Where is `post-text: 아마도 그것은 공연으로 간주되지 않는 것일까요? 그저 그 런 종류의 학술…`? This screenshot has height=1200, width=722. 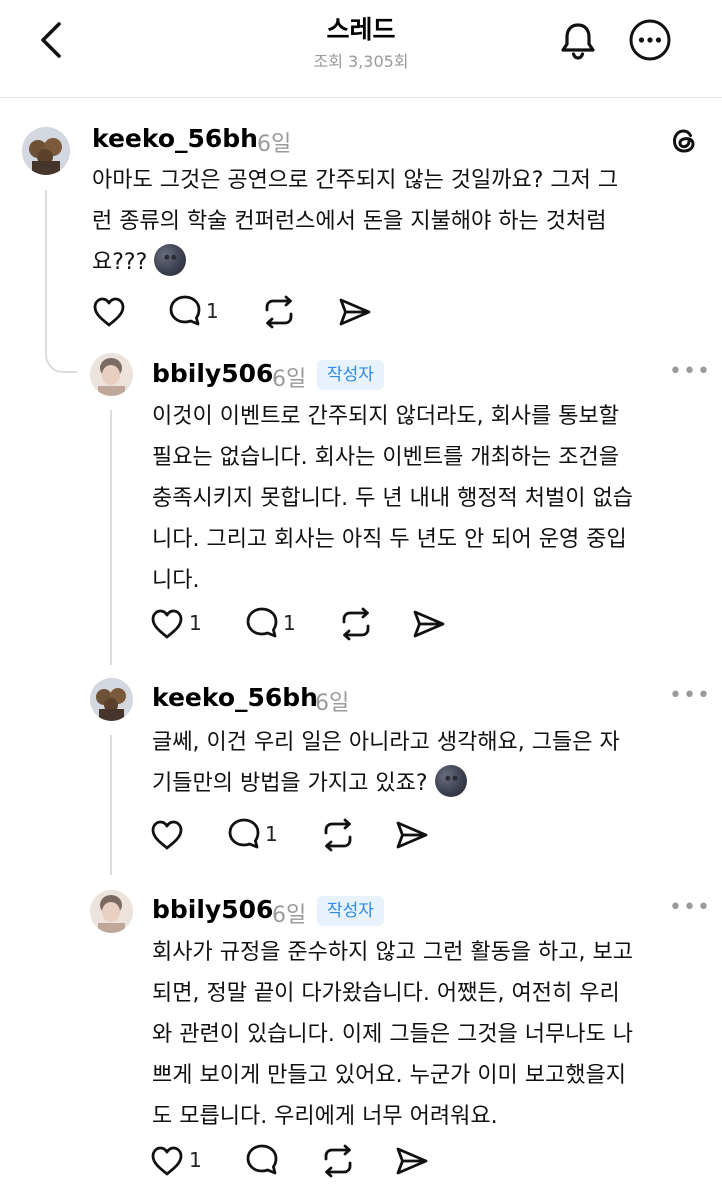 post-text: 아마도 그것은 공연으로 간주되지 않는 것일까요? 그저 그 런 종류의 학술… is located at coordinates (355, 221).